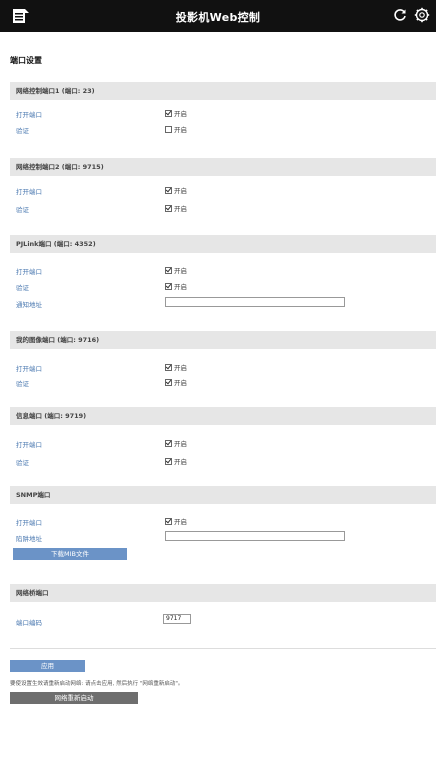  Describe the element at coordinates (223, 244) in the screenshot. I see `section-header-pjlink-port: PJLink端口 (端口: 4352)` at that location.